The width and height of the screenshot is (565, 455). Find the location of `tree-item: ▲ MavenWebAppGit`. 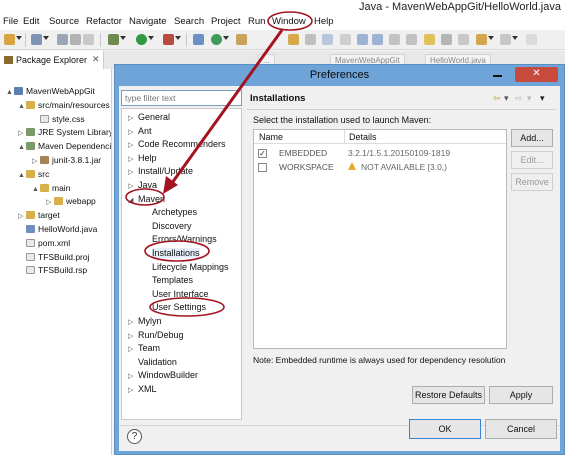

tree-item: ▲ MavenWebAppGit is located at coordinates (50, 92).